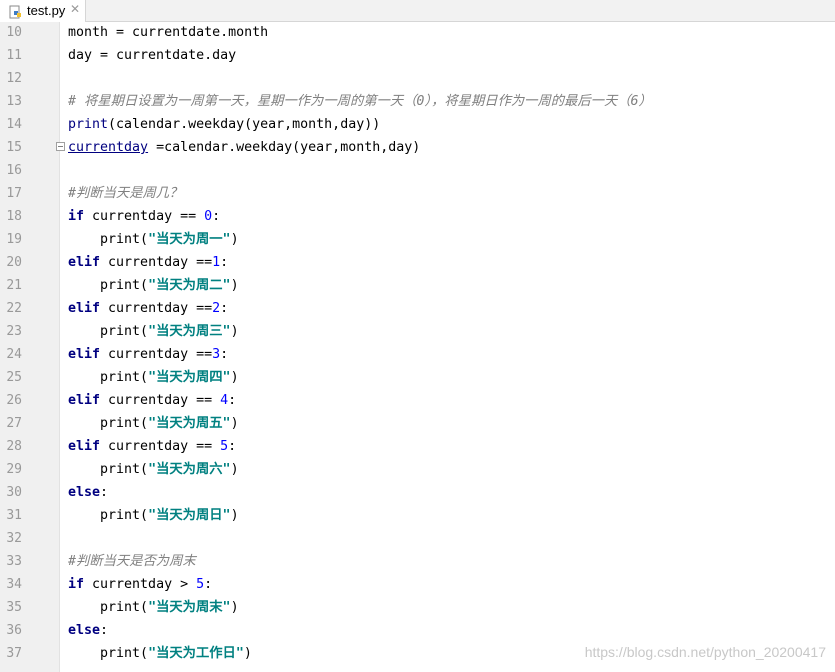 The height and width of the screenshot is (672, 835). What do you see at coordinates (189, 377) in the screenshot?
I see `code-token: "当天为周四"` at bounding box center [189, 377].